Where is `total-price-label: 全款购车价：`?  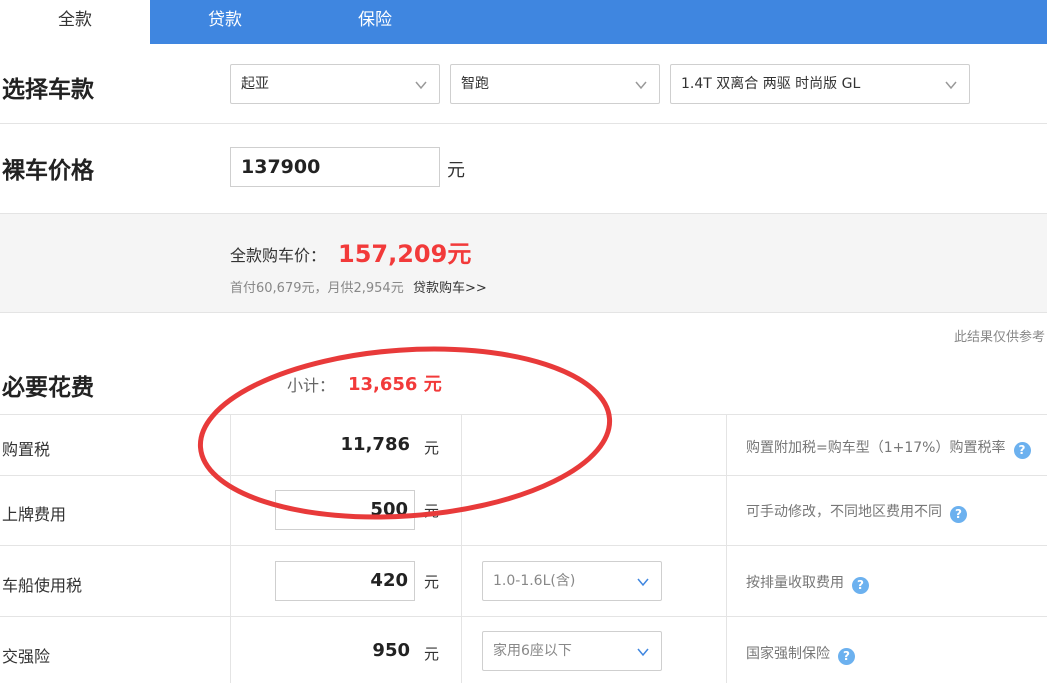
total-price-label: 全款购车价： is located at coordinates (278, 255).